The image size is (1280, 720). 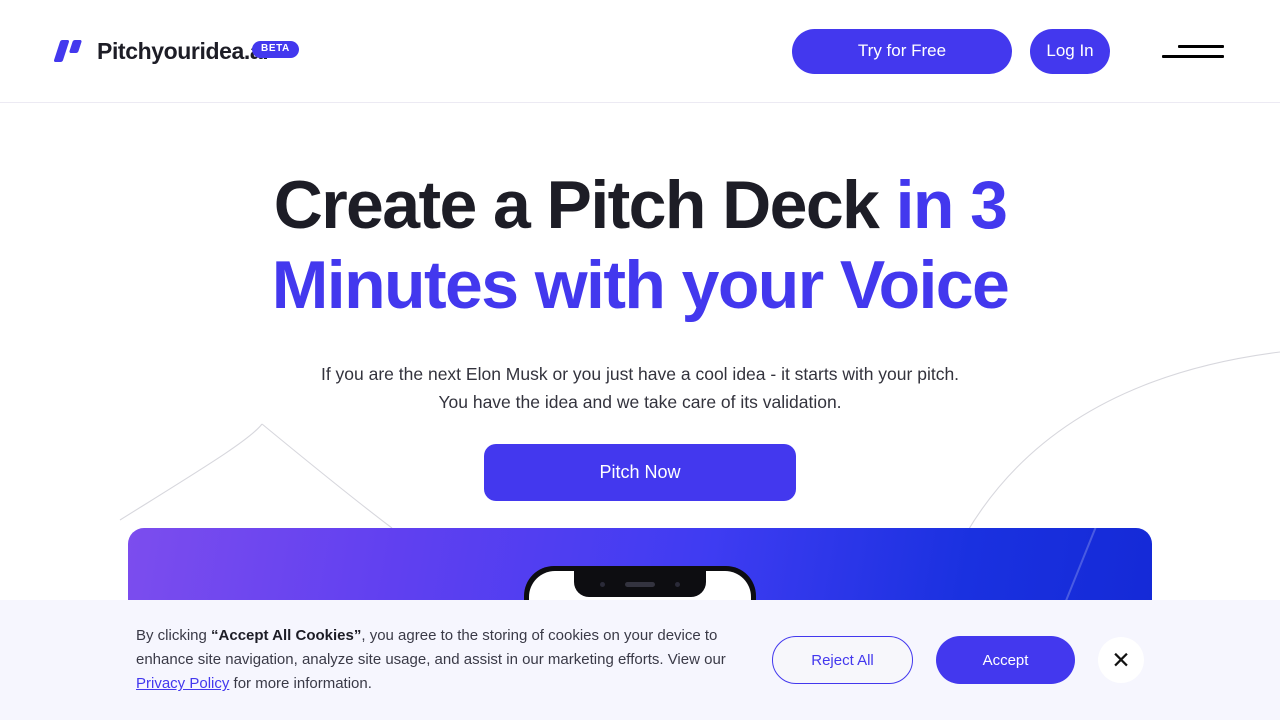 What do you see at coordinates (1193, 56) in the screenshot?
I see `hamburger-line-bottom` at bounding box center [1193, 56].